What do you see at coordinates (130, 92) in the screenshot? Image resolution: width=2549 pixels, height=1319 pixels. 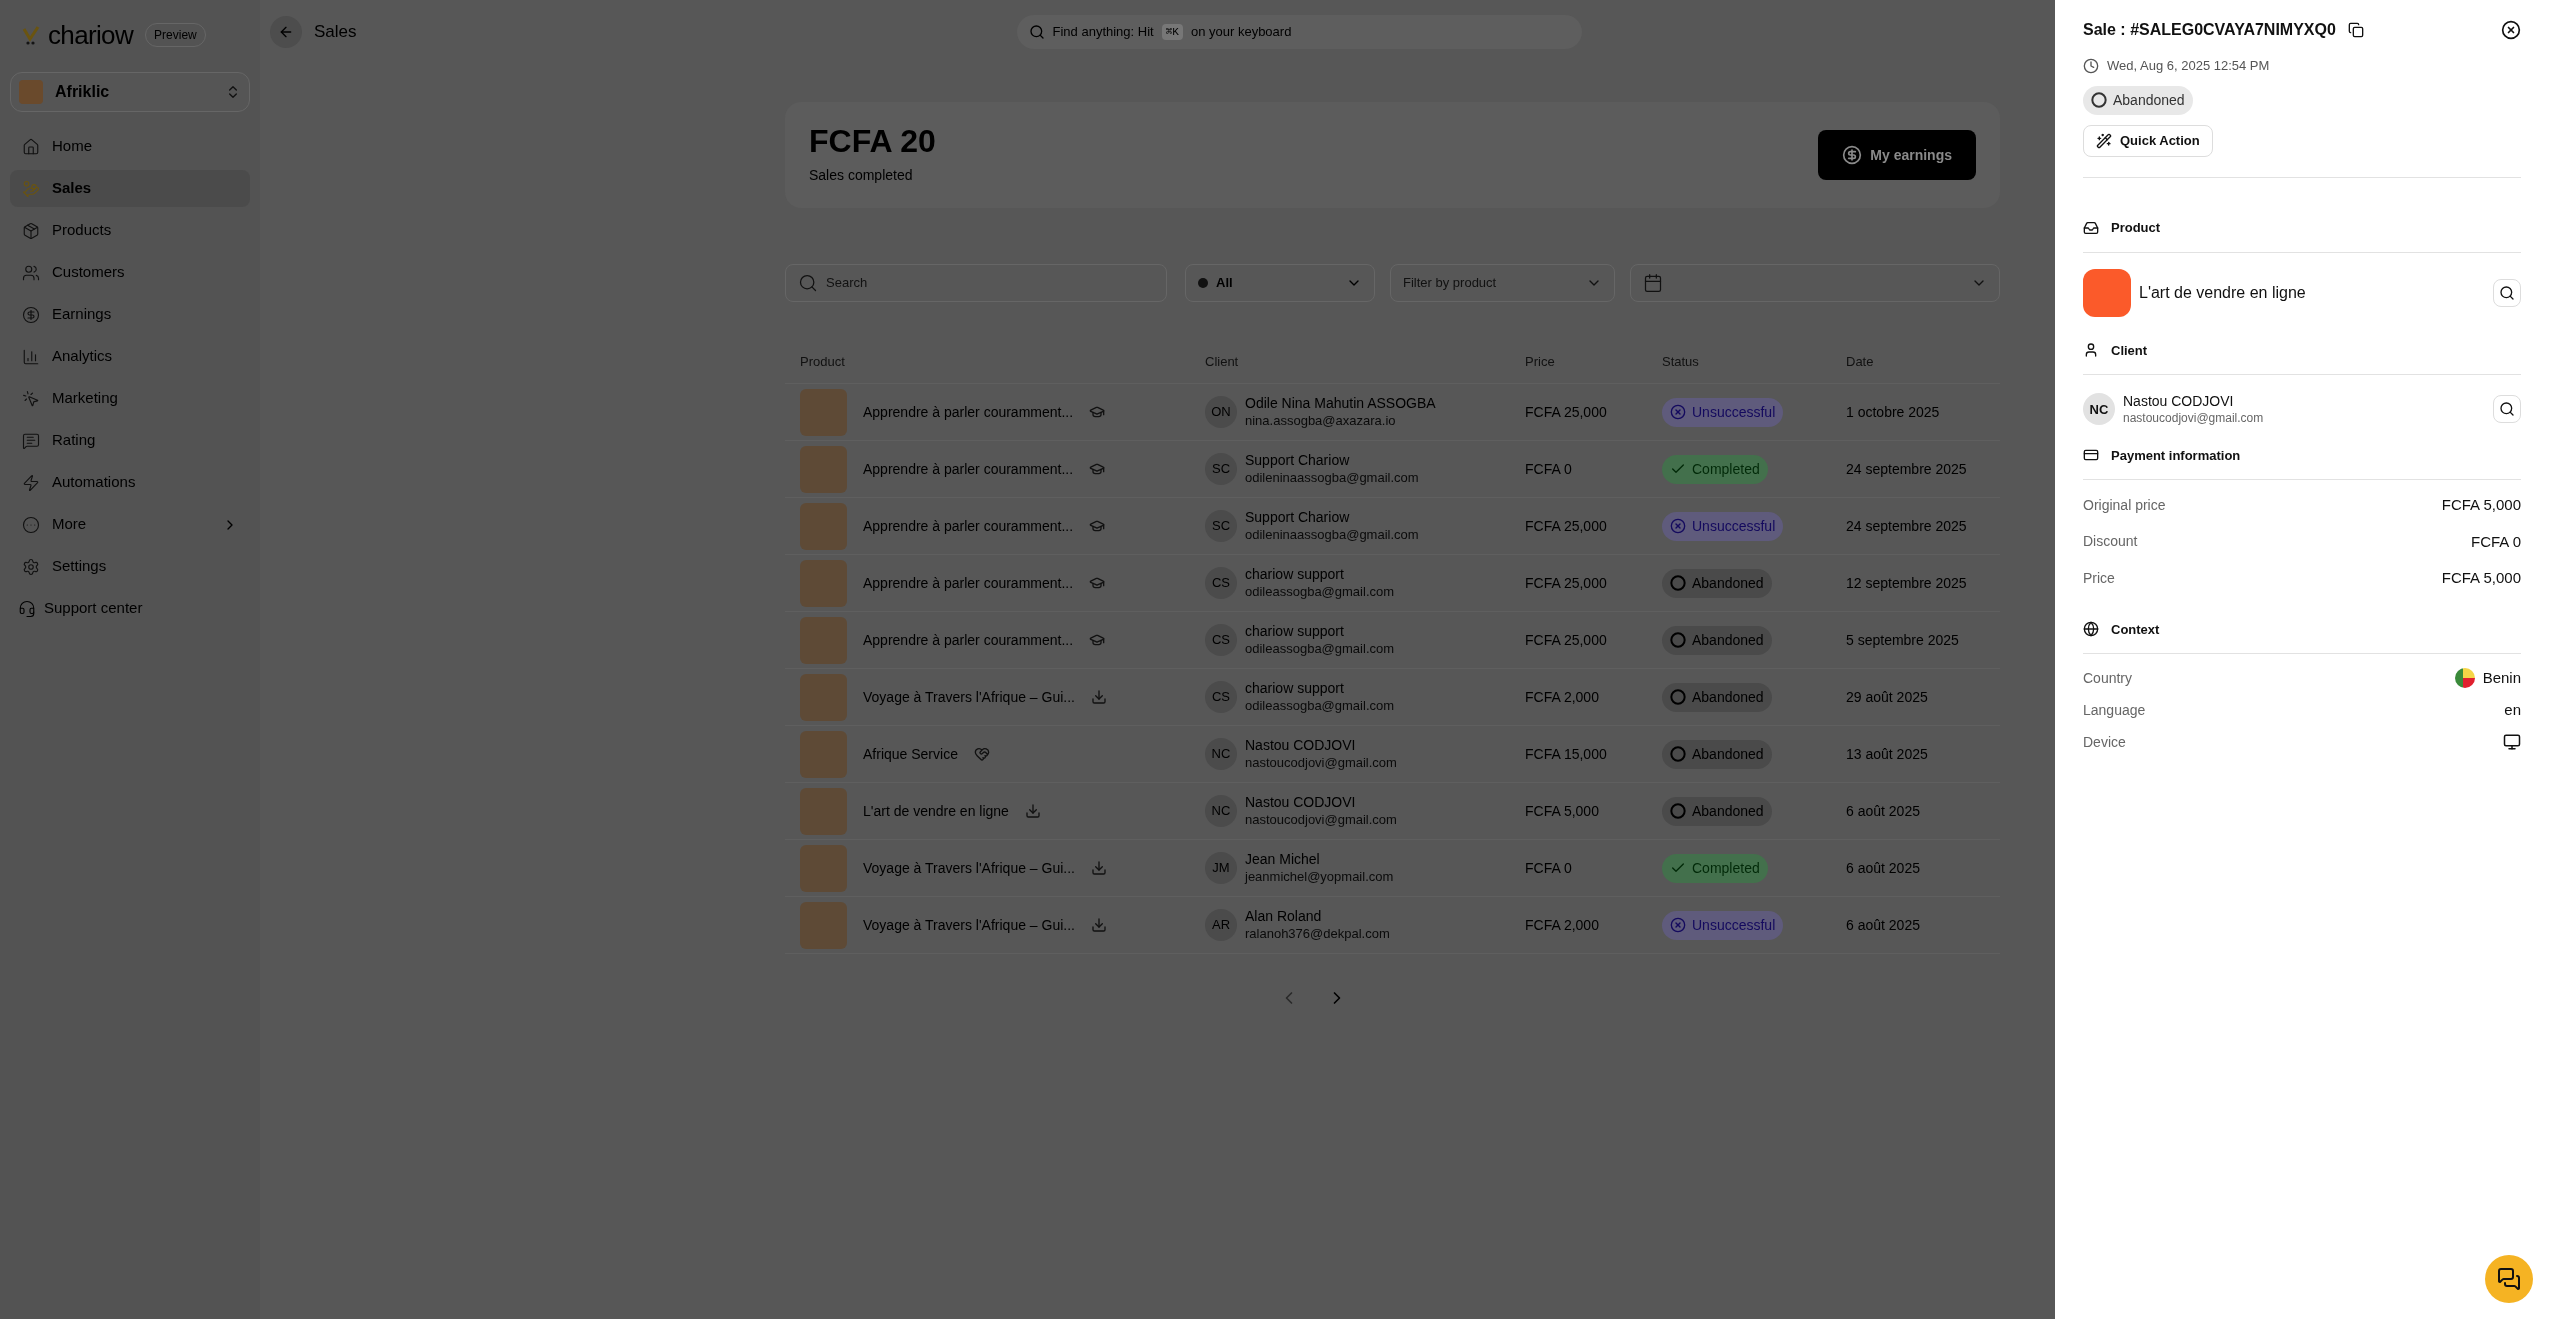 I see `workspace-switcher: Afriklic` at bounding box center [130, 92].